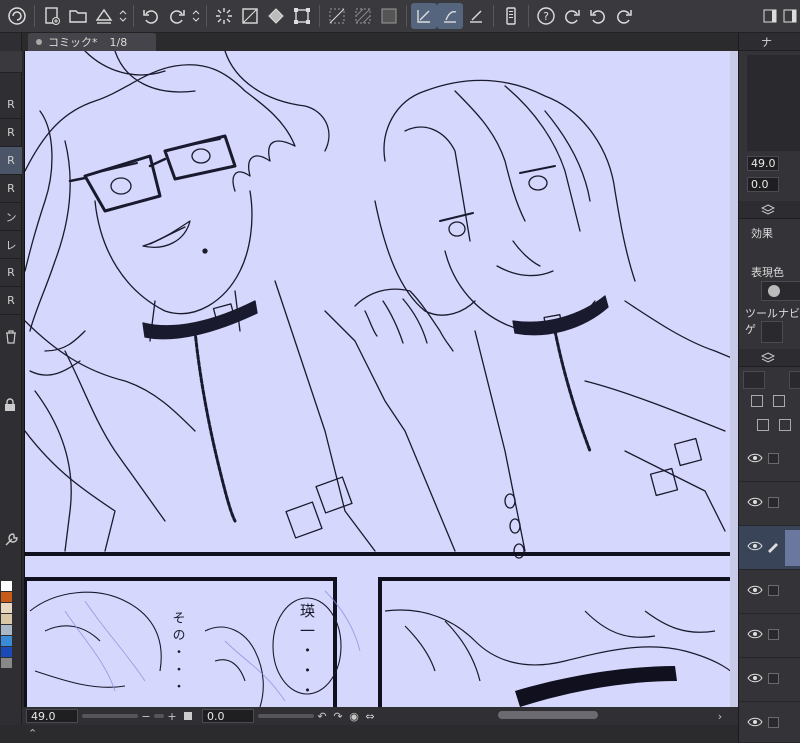 The width and height of the screenshot is (800, 743). I want to click on new-file-icon, so click(52, 16).